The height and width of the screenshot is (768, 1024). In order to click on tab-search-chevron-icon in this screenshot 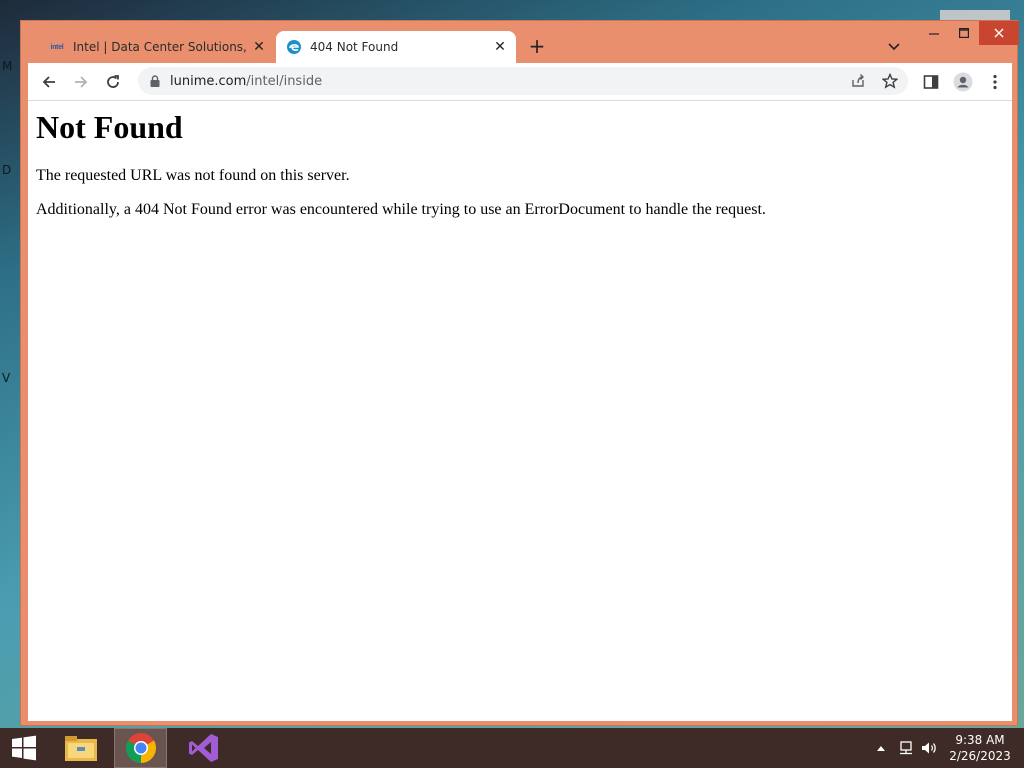, I will do `click(894, 47)`.